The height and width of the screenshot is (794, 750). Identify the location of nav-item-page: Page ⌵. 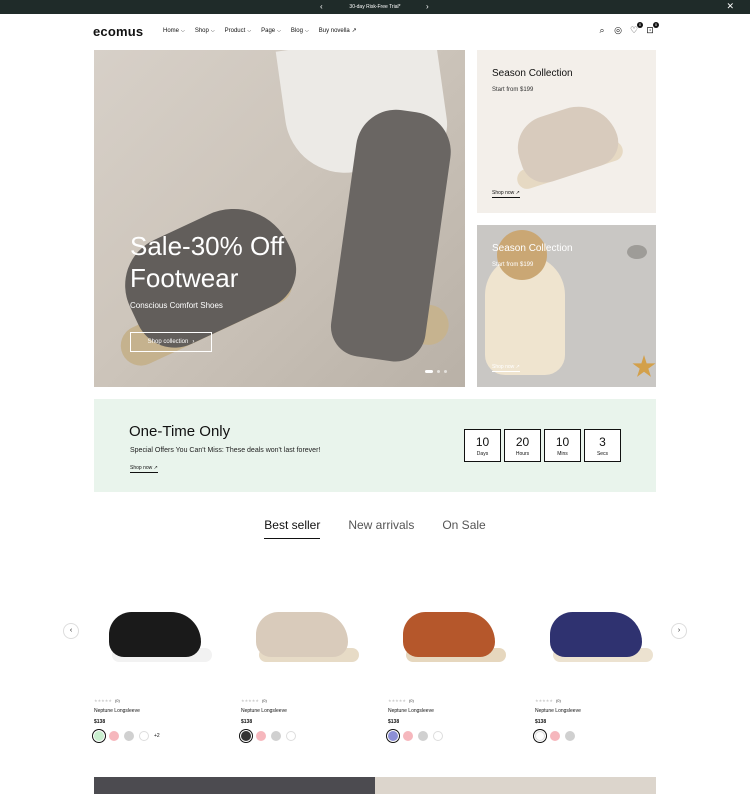
(271, 30).